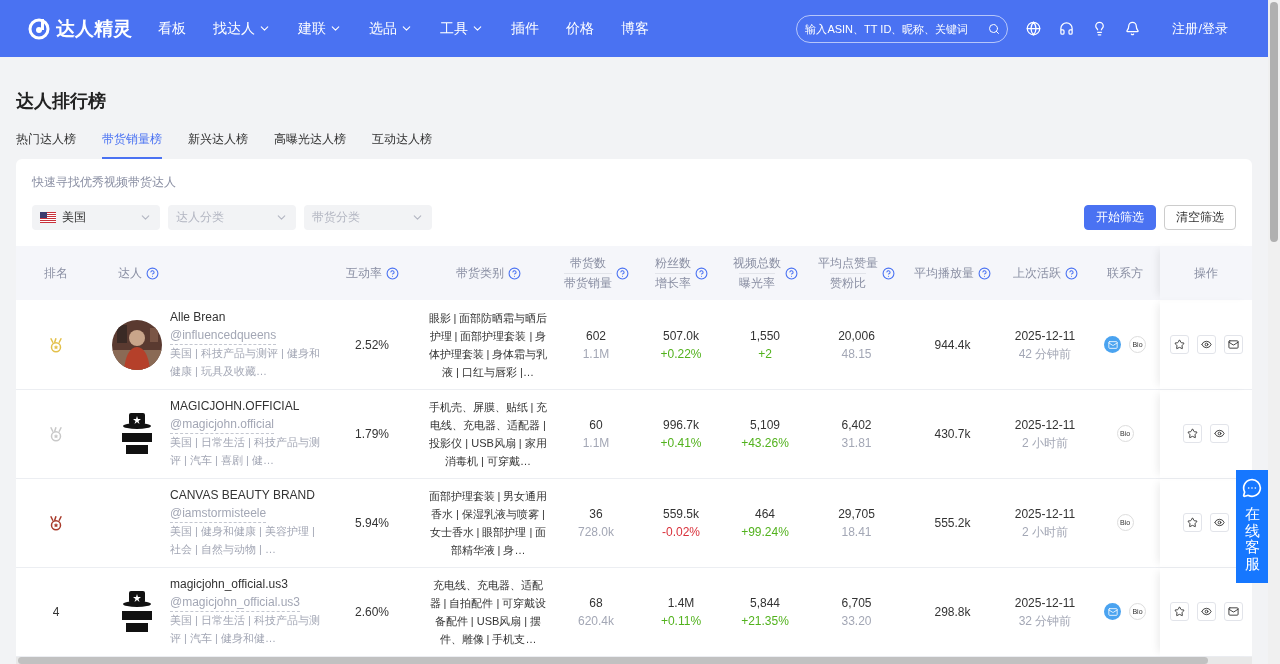  I want to click on table-cell-text: 31.81, so click(856, 443).